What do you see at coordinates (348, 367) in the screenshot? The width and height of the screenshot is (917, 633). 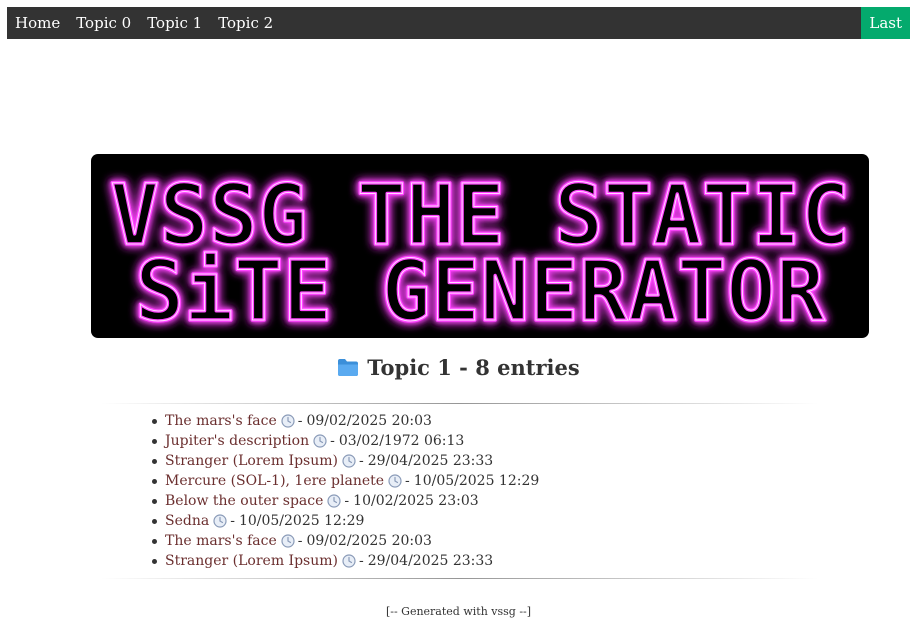 I see `folder-icon` at bounding box center [348, 367].